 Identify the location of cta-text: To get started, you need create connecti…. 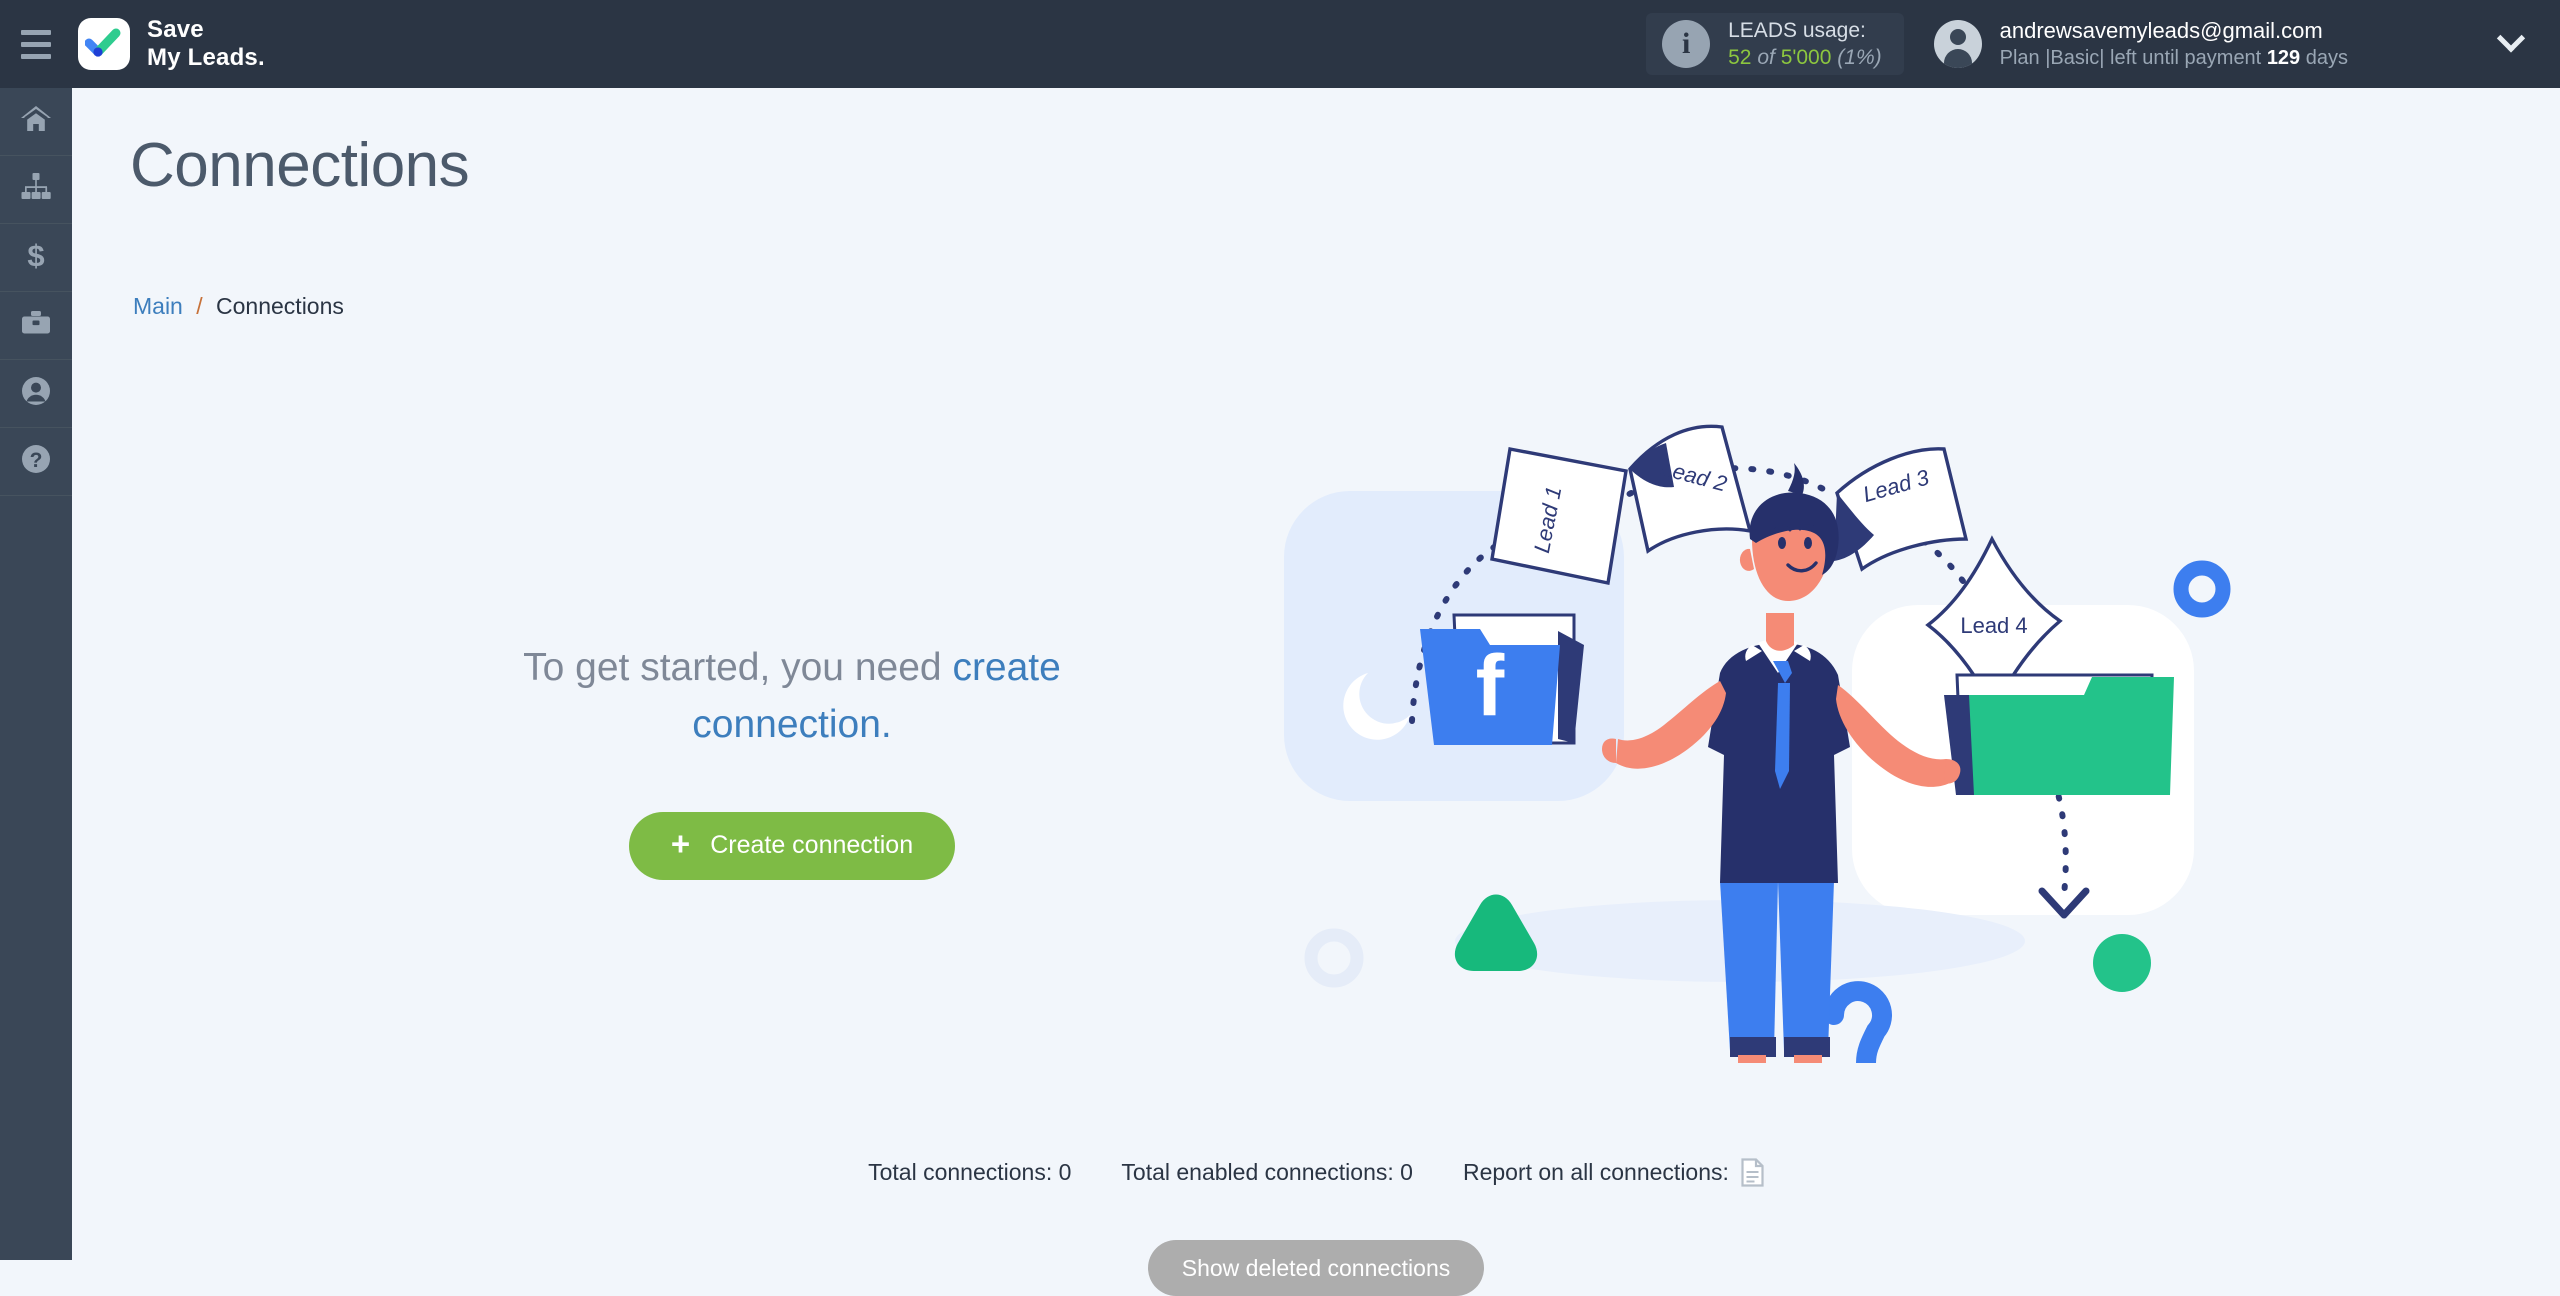
(792, 697).